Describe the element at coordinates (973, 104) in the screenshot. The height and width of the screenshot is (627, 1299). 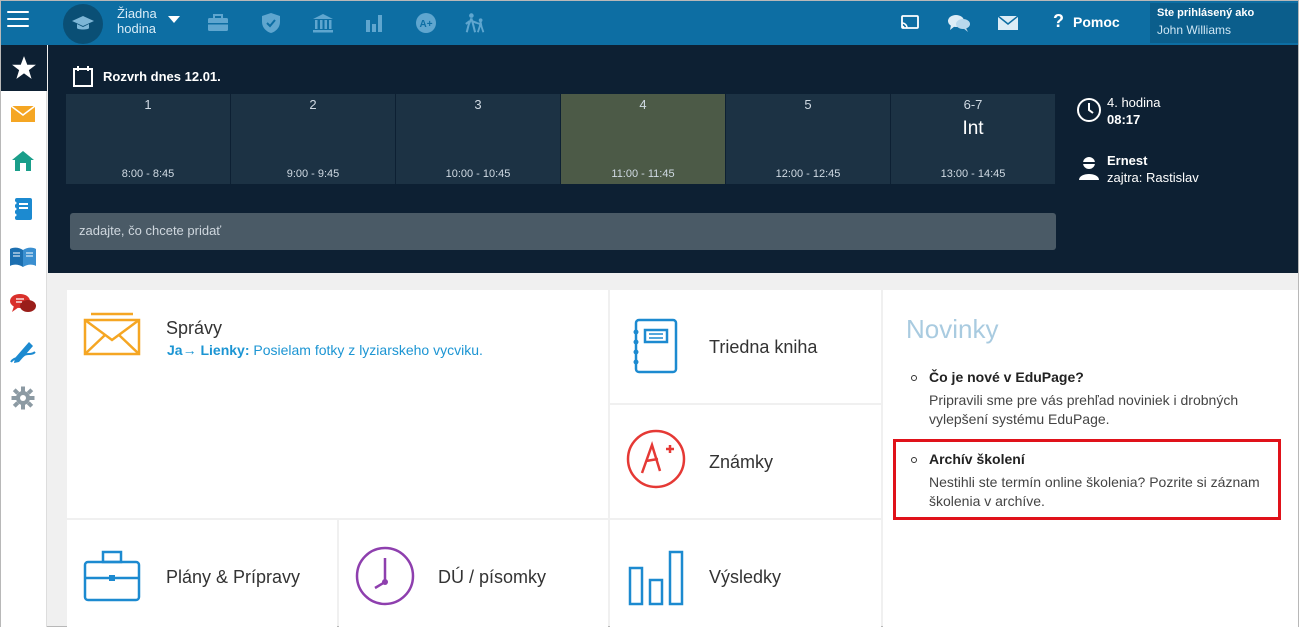
I see `period-number: 6-7` at that location.